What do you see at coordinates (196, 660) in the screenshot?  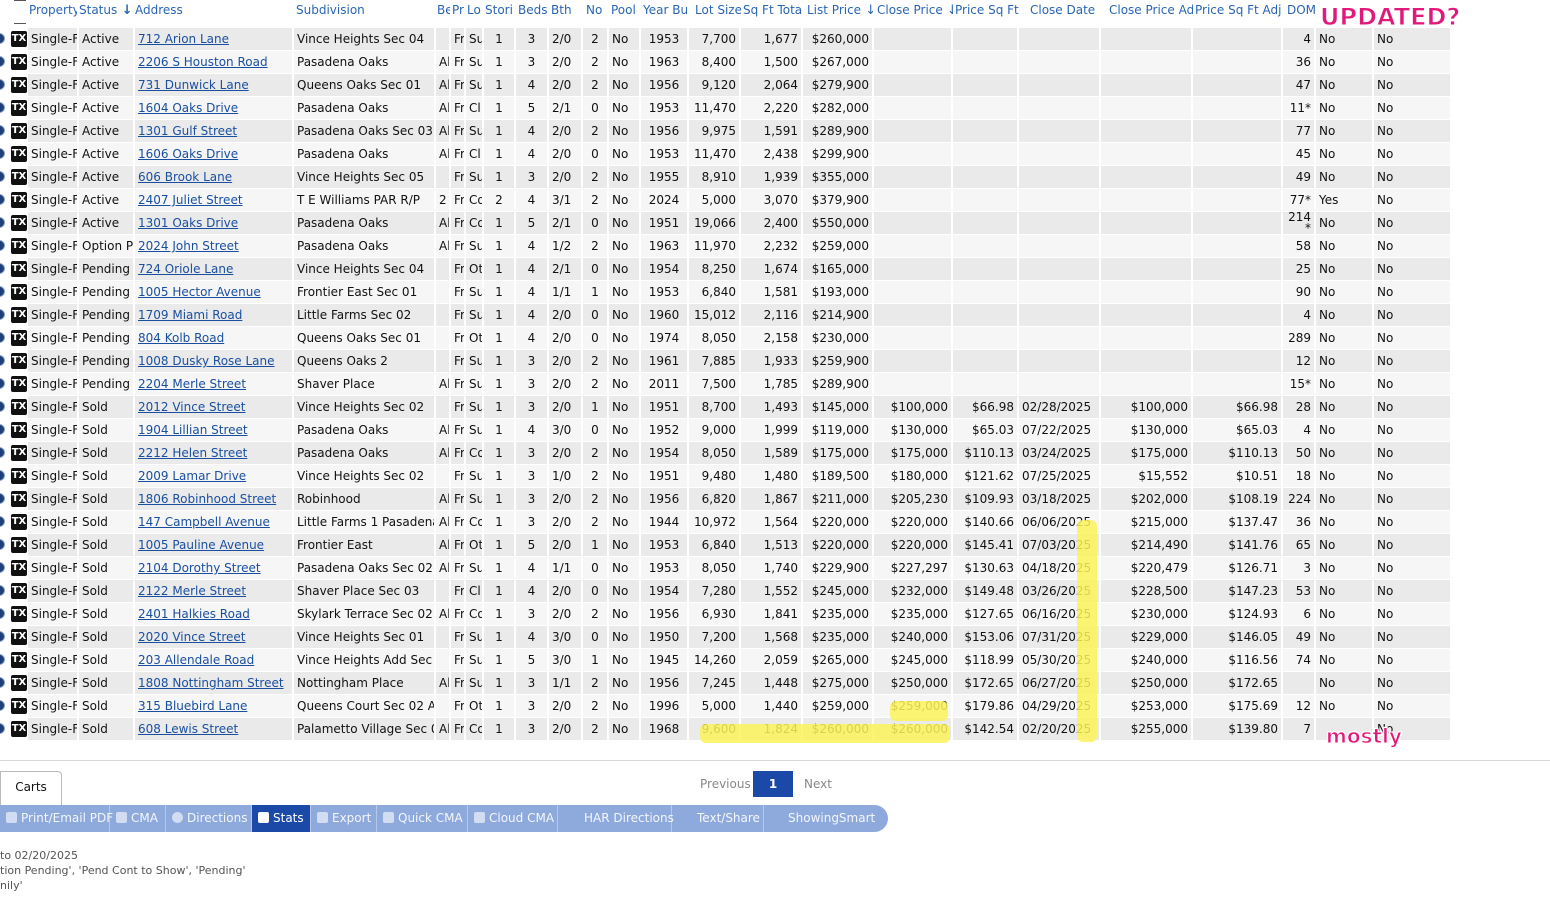 I see `address-link: 203 Allendale Road` at bounding box center [196, 660].